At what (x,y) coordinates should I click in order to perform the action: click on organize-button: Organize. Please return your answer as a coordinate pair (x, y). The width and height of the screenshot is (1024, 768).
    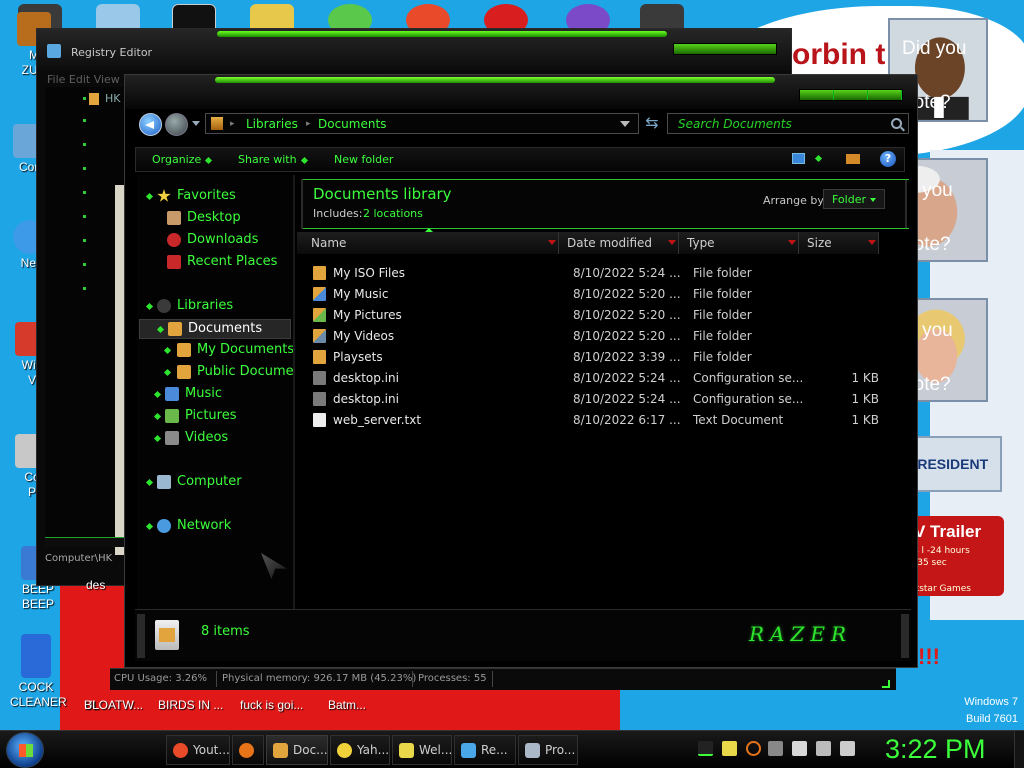
    Looking at the image, I should click on (182, 159).